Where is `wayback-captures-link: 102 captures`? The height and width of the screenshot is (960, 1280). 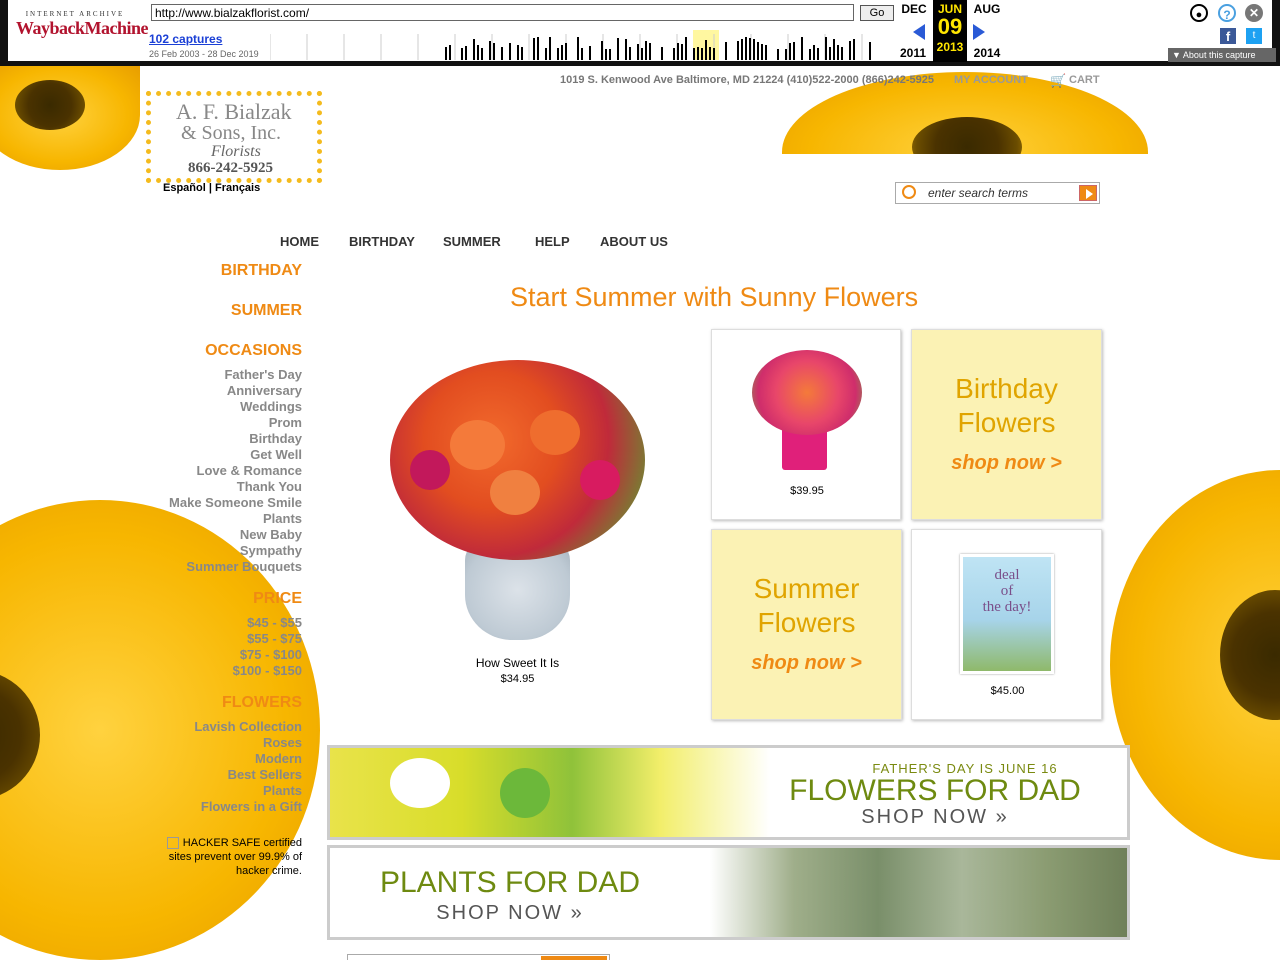
wayback-captures-link: 102 captures is located at coordinates (185, 39).